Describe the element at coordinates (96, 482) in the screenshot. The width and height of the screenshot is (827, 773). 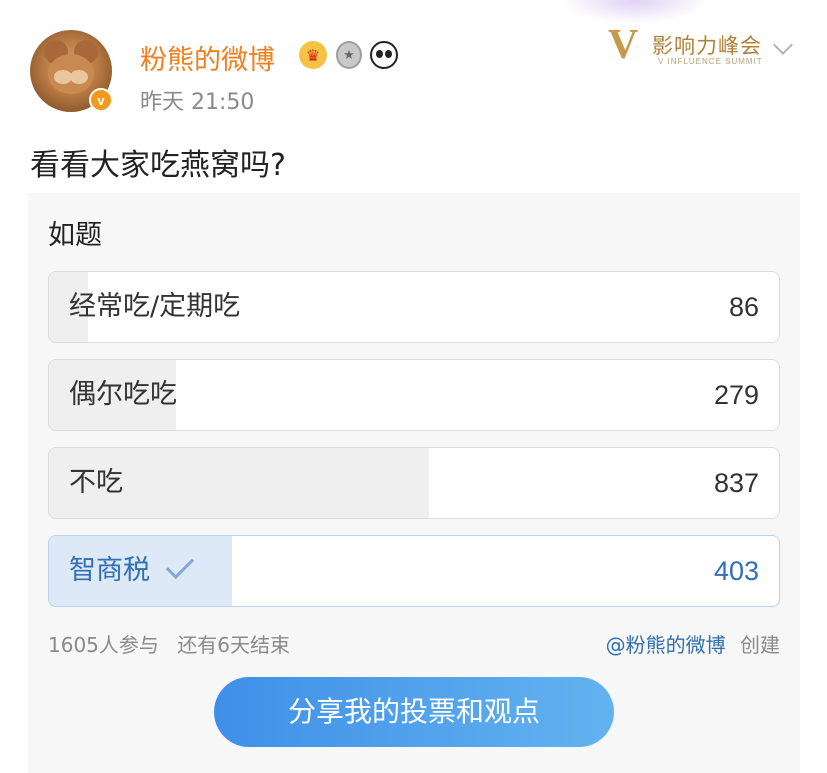
I see `poll-option-label: 不吃` at that location.